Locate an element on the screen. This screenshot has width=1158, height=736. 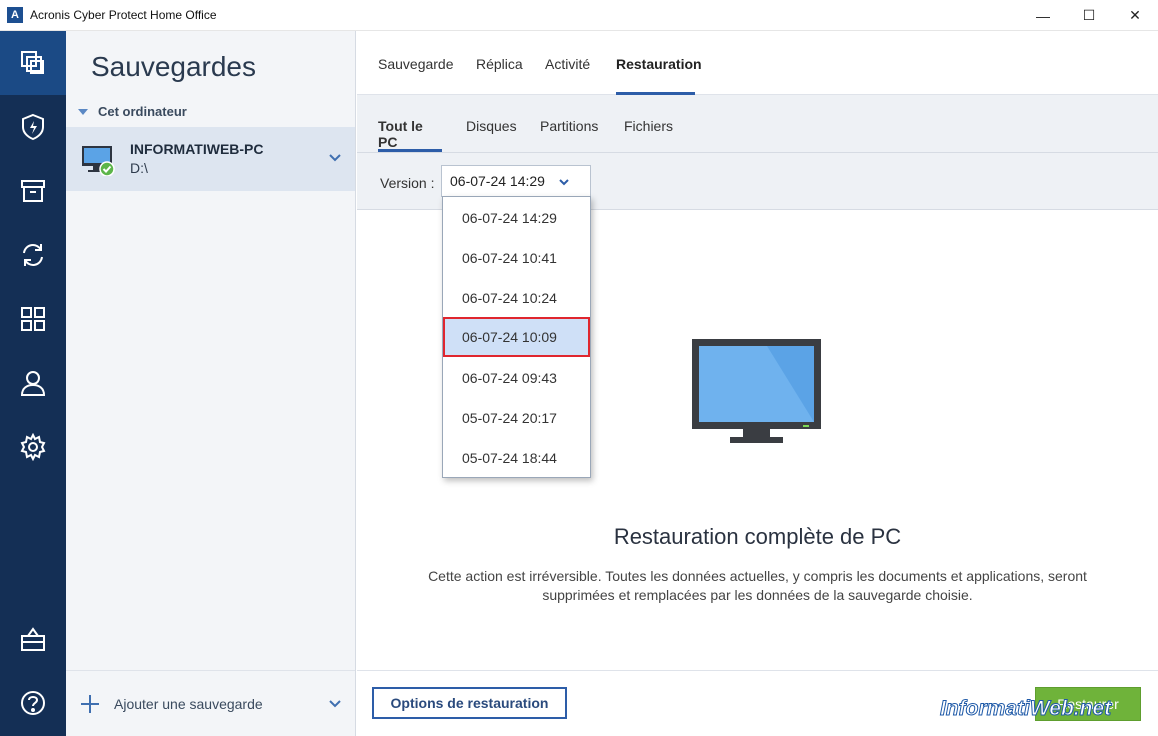
rail-help is located at coordinates (33, 703).